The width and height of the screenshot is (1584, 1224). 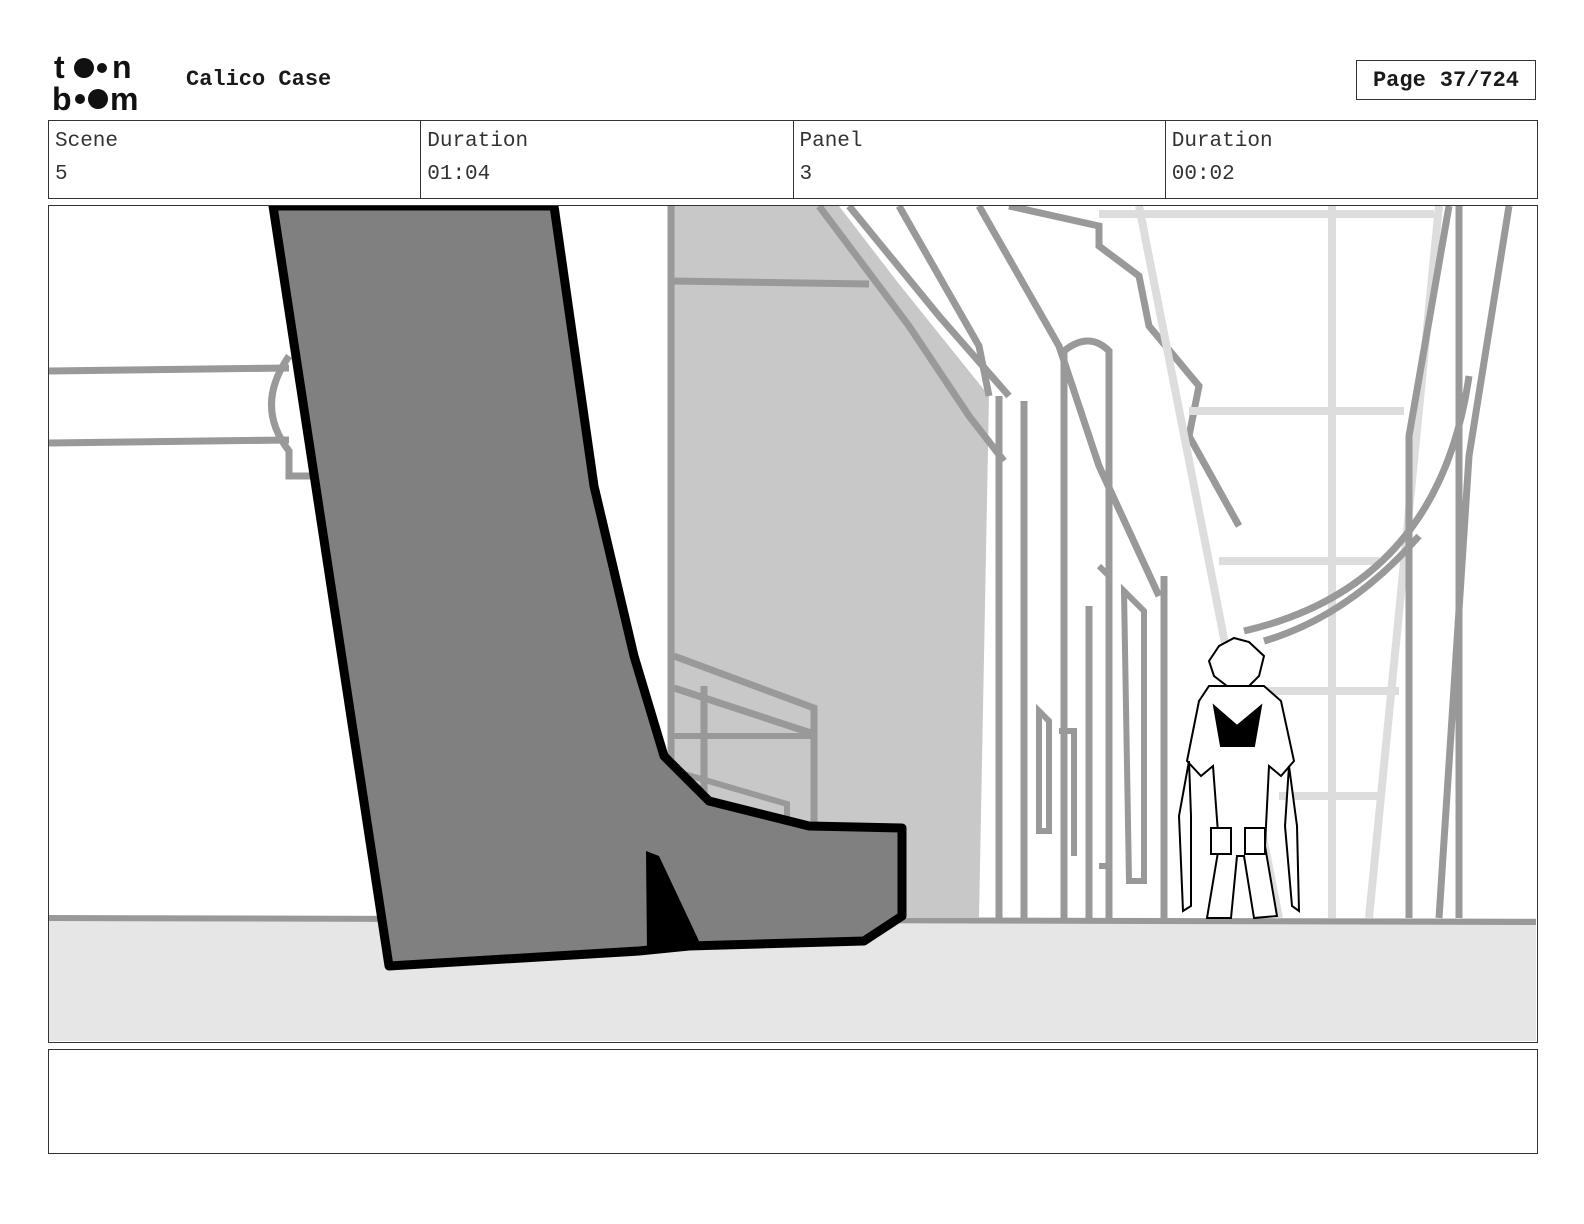 What do you see at coordinates (95, 83) in the screenshot?
I see `toonboom-logo-icon: t n b m` at bounding box center [95, 83].